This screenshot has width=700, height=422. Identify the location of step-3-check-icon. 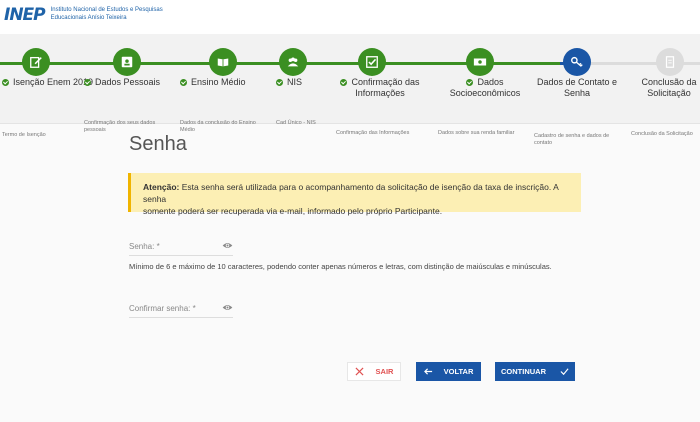
(183, 83).